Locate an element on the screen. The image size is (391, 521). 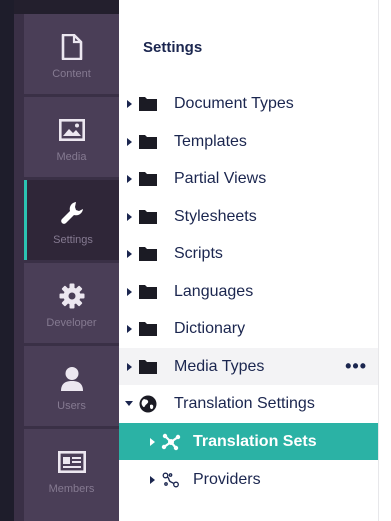
tree-title: Settings is located at coordinates (173, 47).